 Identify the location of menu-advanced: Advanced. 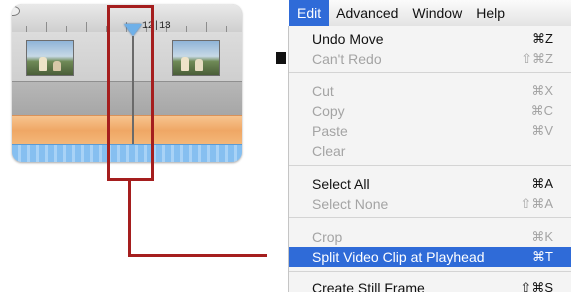
(367, 13).